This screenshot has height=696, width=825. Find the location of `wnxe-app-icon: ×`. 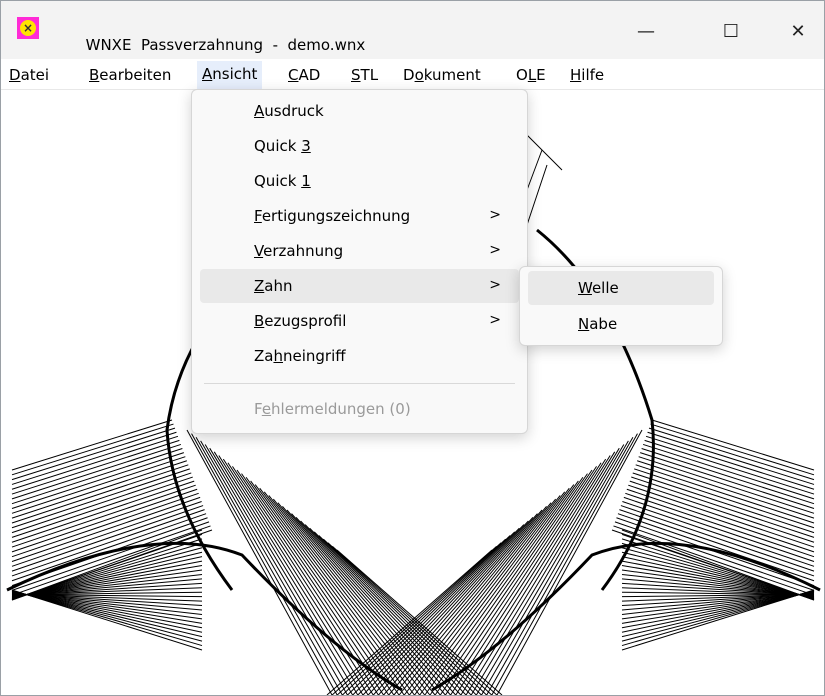

wnxe-app-icon: × is located at coordinates (28, 28).